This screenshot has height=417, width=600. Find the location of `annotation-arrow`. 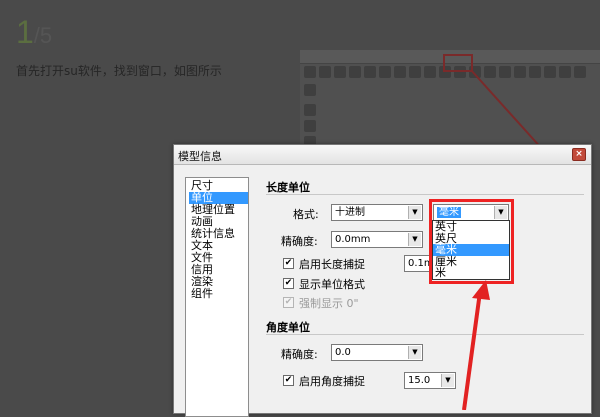

annotation-arrow is located at coordinates (476, 345).